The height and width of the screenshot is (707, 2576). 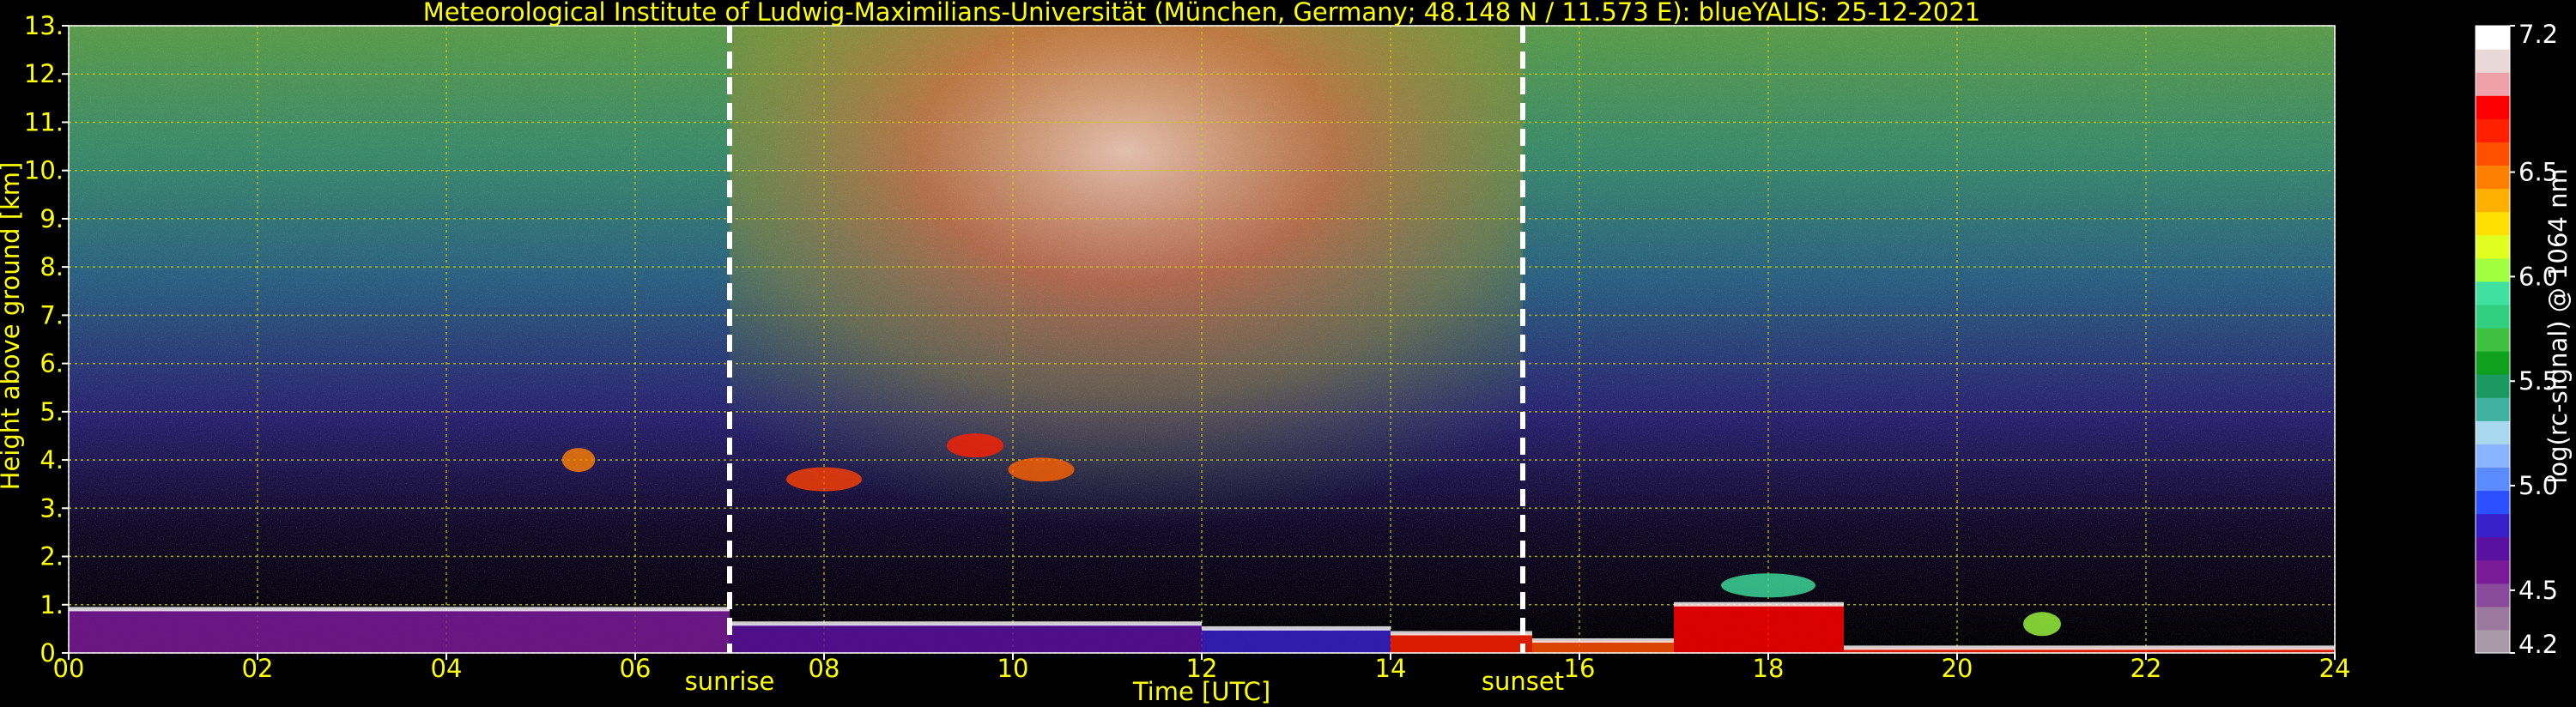 I want to click on x-tick-label: 20, so click(x=1957, y=668).